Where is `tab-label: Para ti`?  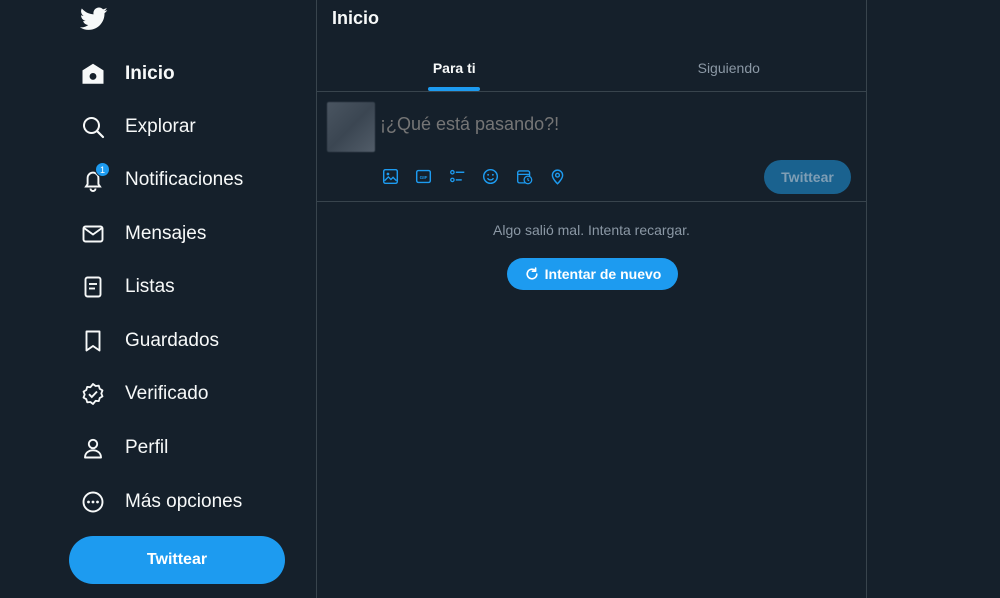
tab-label: Para ti is located at coordinates (454, 68).